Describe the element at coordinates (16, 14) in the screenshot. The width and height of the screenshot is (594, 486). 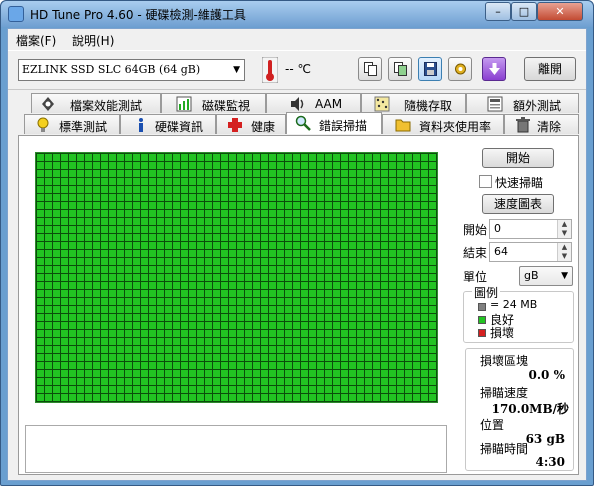
I see `app-icon` at that location.